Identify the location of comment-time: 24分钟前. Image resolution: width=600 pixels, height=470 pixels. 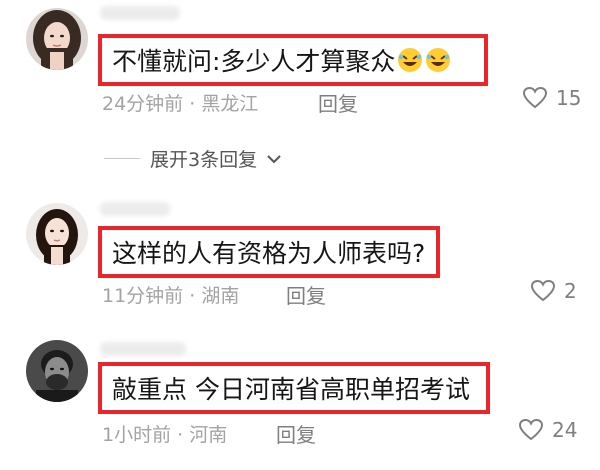
(143, 104).